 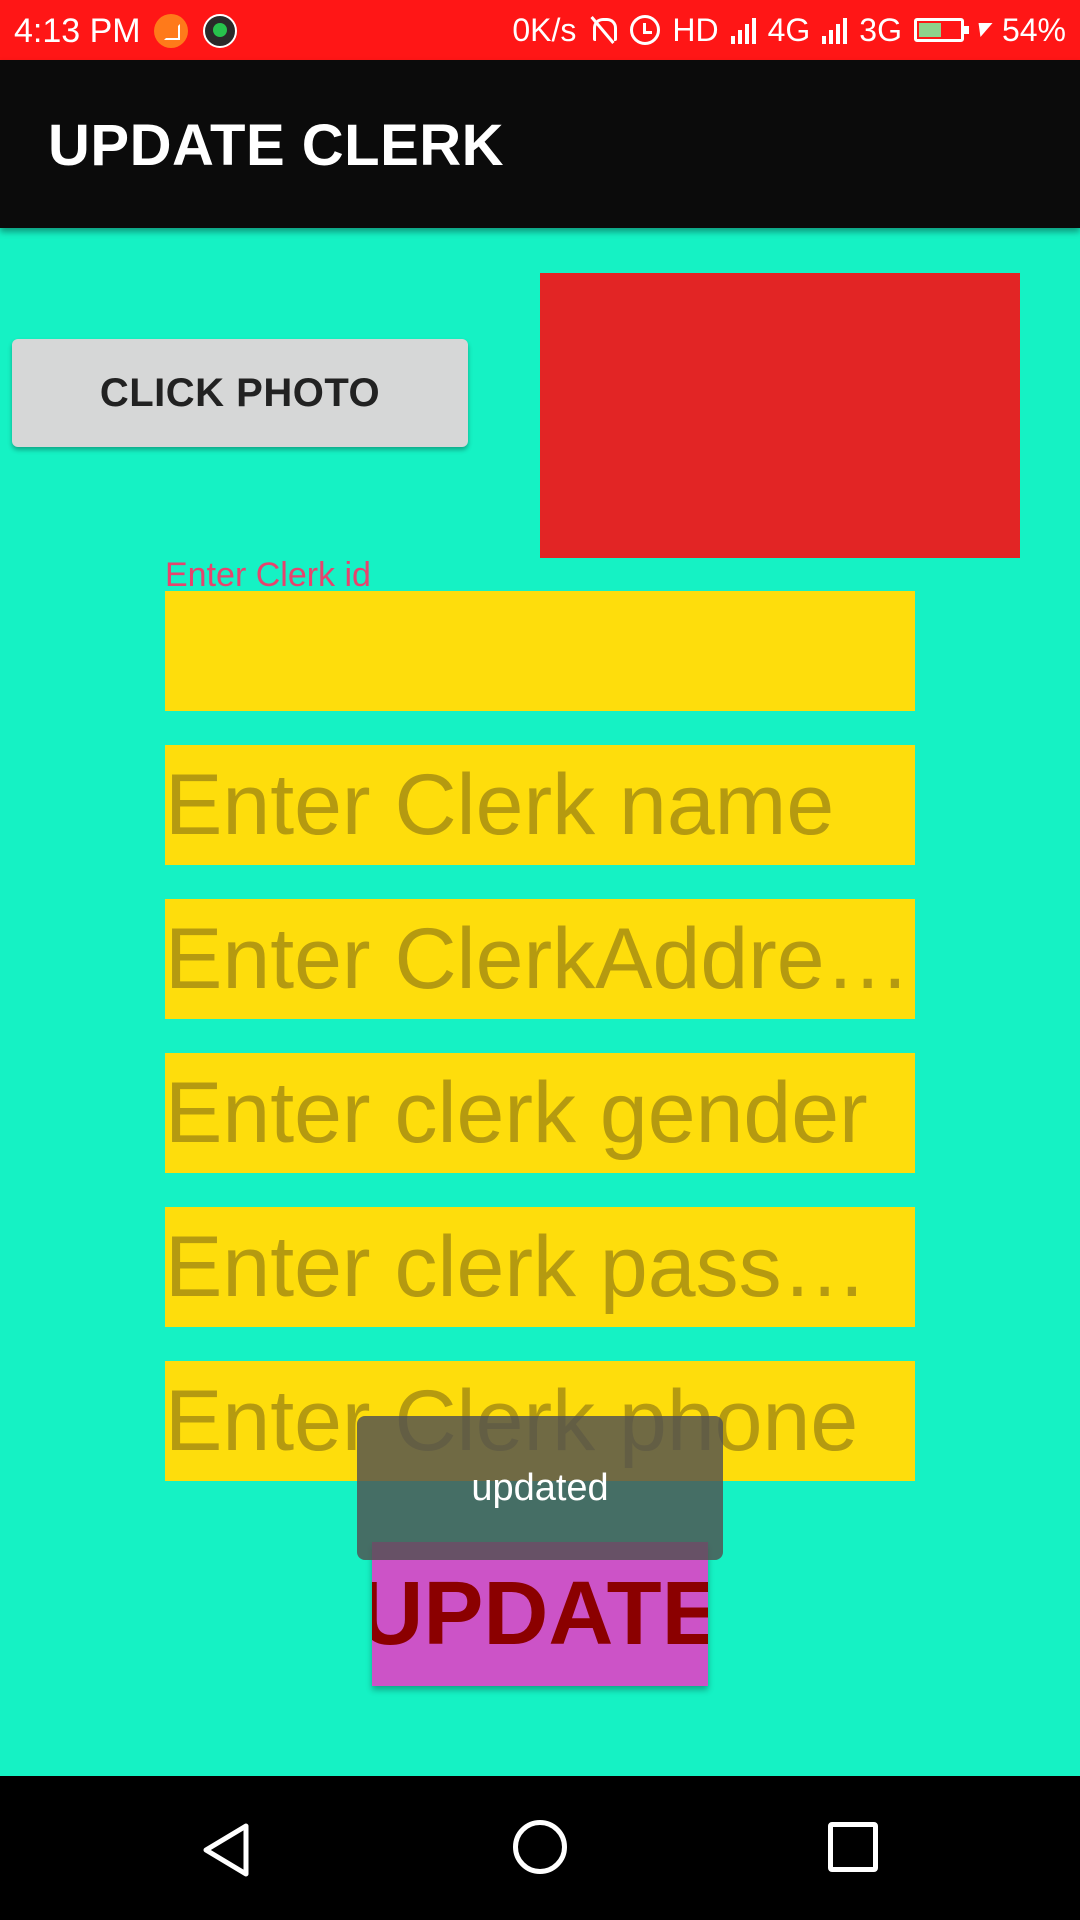 I want to click on clerk-id-field, so click(x=540, y=651).